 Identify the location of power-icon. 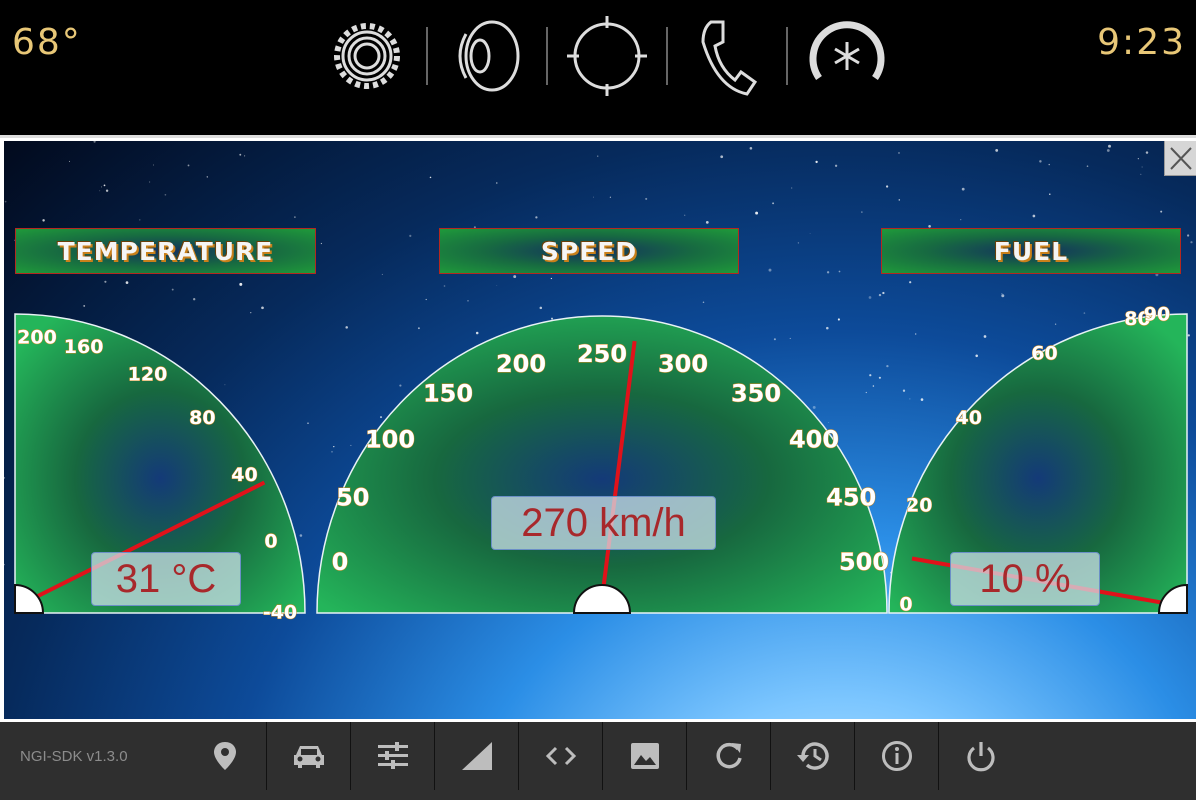
(981, 757).